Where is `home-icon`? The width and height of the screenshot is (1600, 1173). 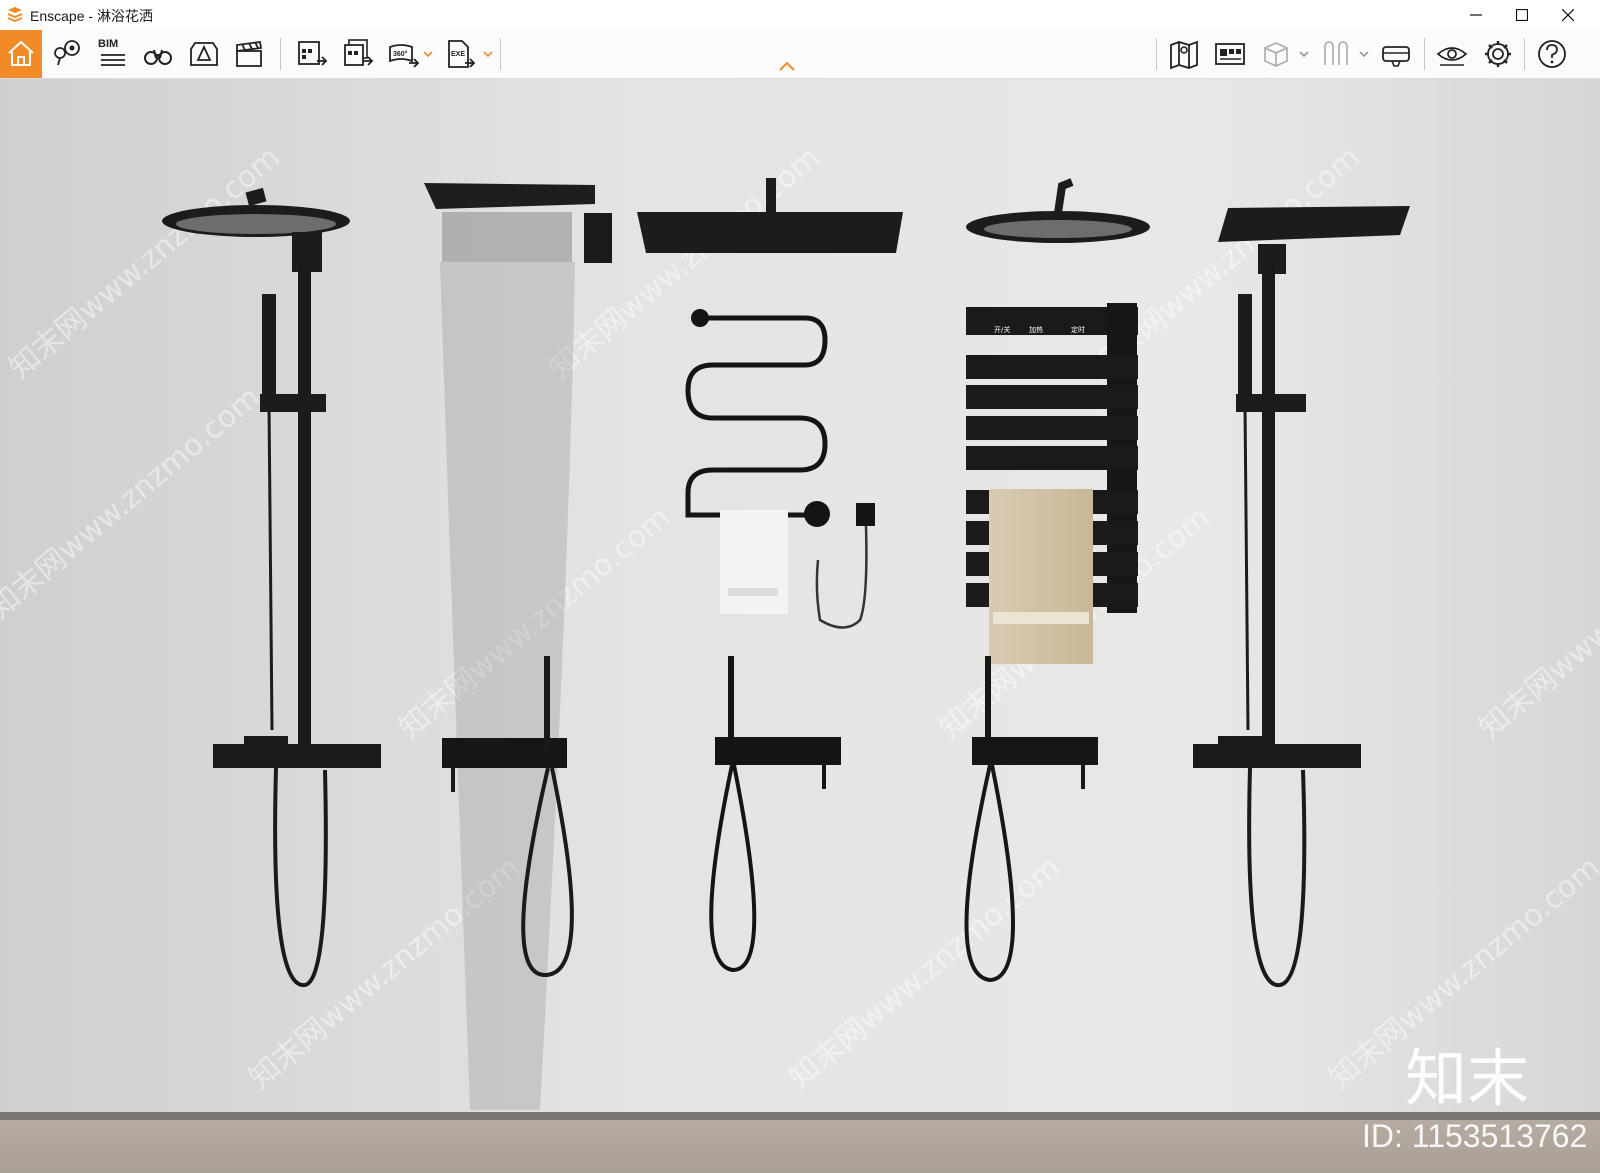 home-icon is located at coordinates (21, 53).